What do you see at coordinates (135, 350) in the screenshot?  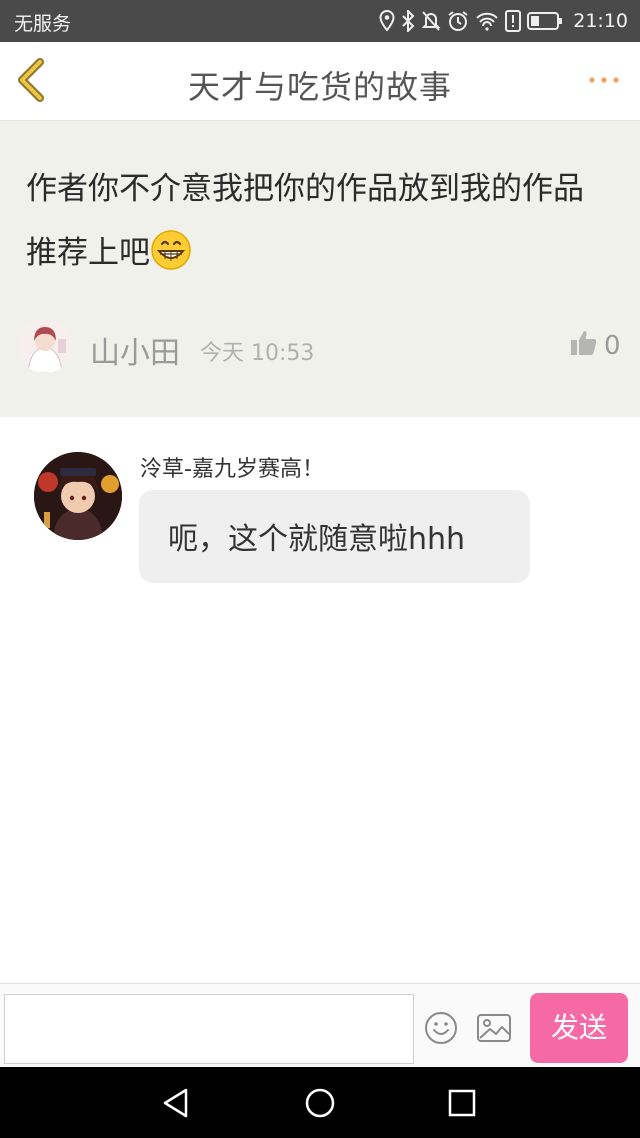 I see `post-author-name: 山小田` at bounding box center [135, 350].